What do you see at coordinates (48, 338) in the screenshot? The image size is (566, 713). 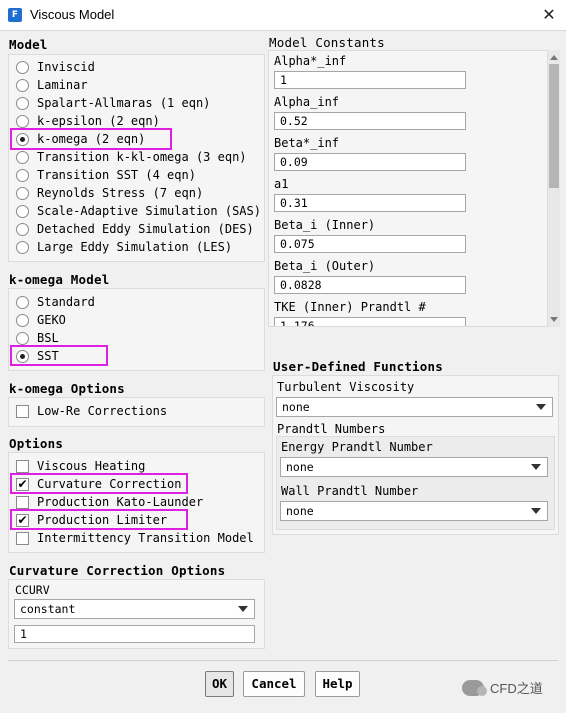 I see `radio-label: BSL` at bounding box center [48, 338].